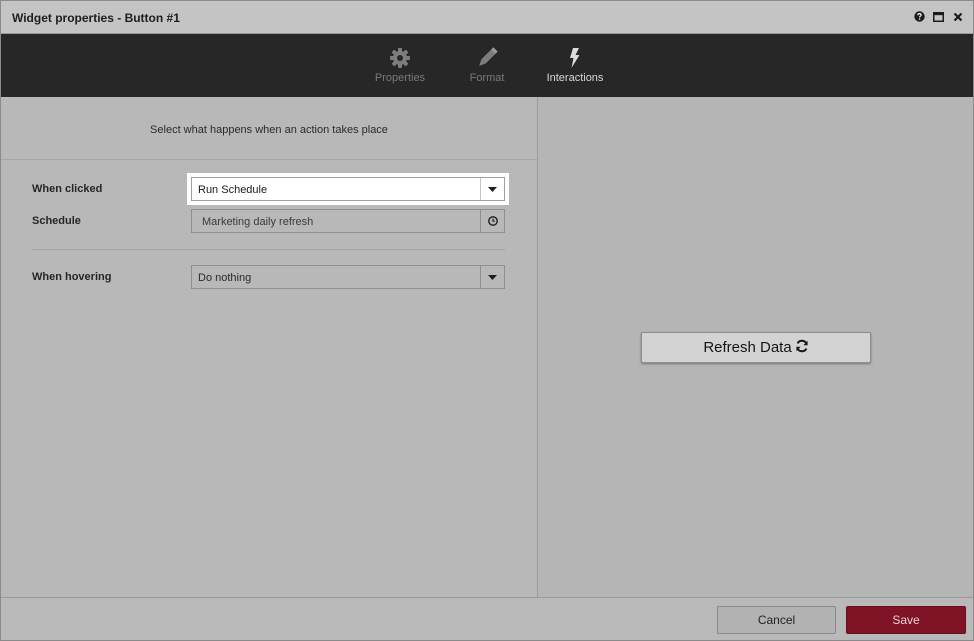  I want to click on clock-icon, so click(492, 221).